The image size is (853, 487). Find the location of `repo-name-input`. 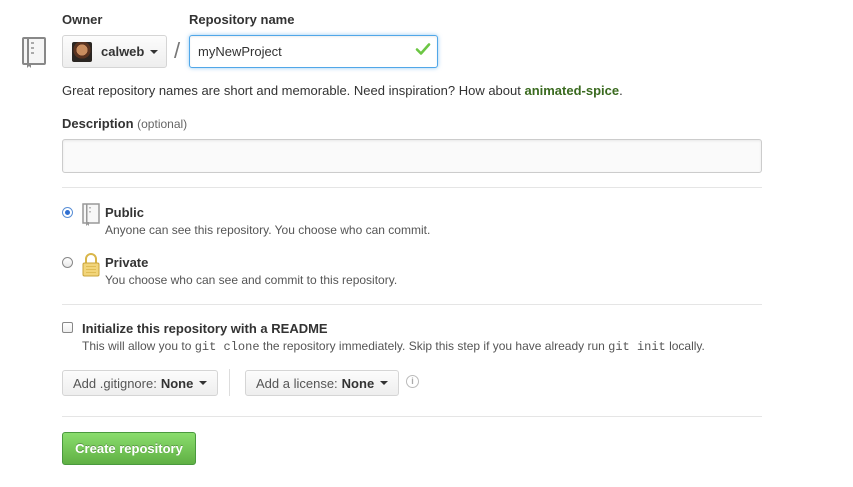

repo-name-input is located at coordinates (313, 51).